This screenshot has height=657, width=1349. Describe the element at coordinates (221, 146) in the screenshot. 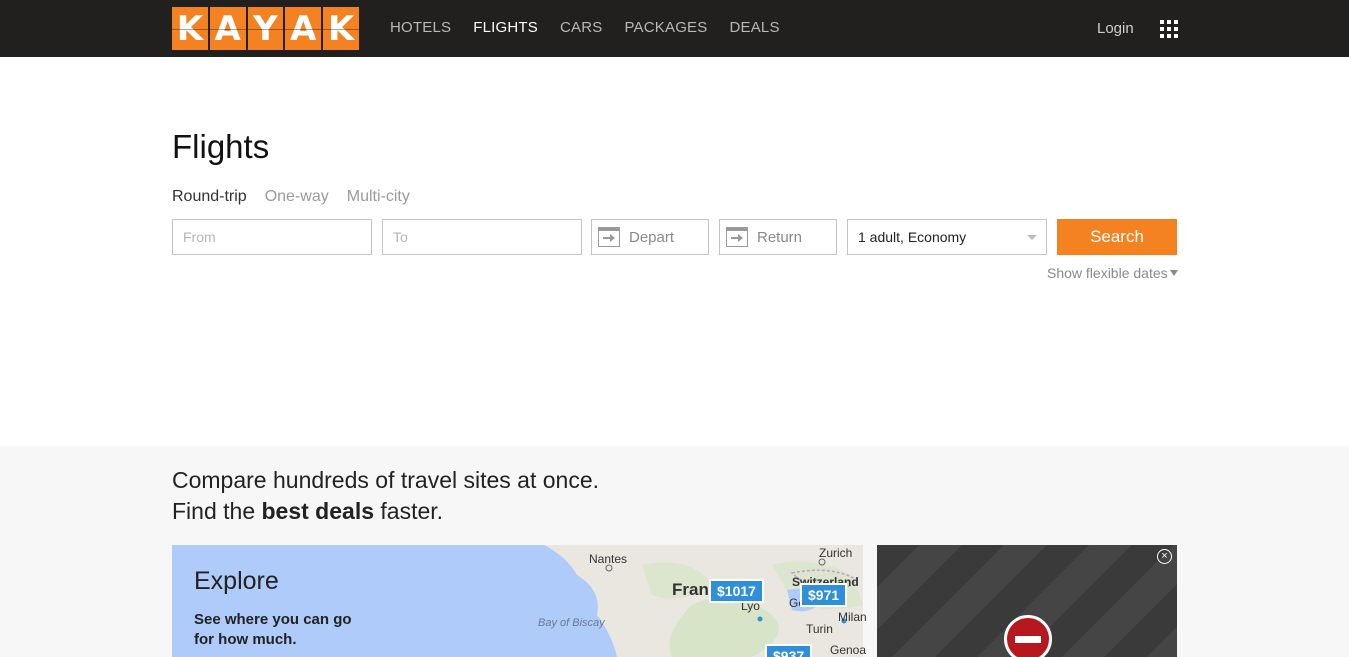

I see `page-title: Flights` at that location.